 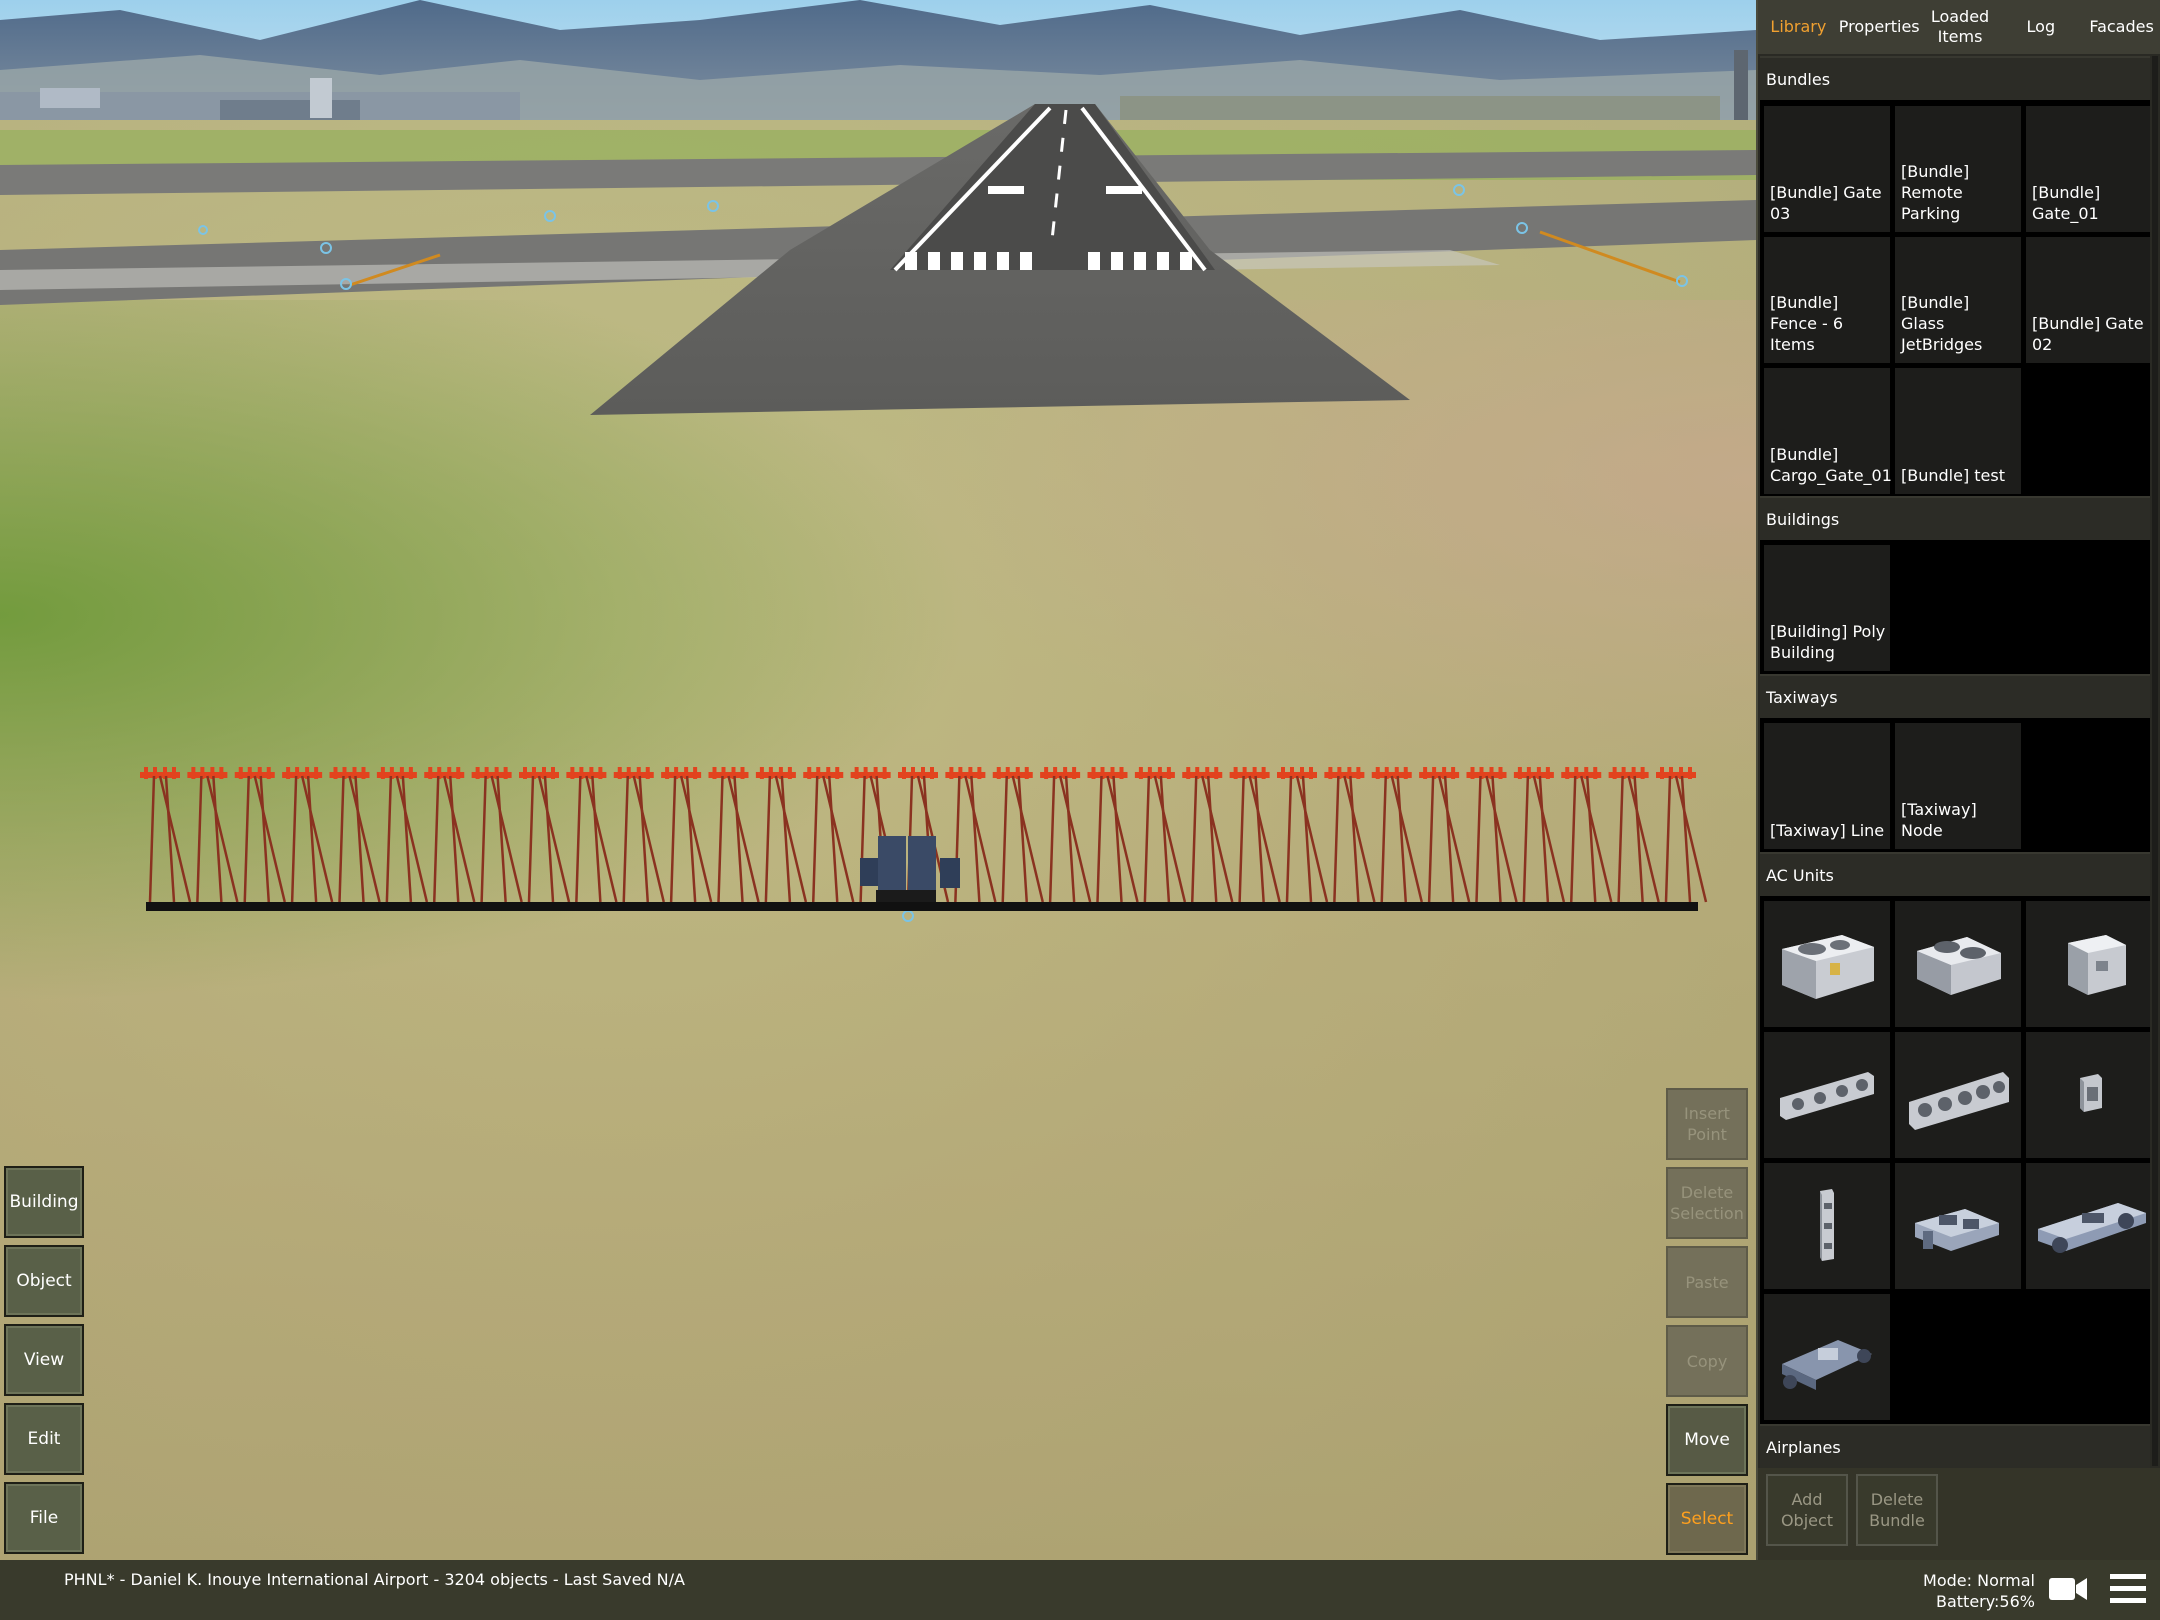 I want to click on section-header-taxiways: Taxiways, so click(x=1955, y=696).